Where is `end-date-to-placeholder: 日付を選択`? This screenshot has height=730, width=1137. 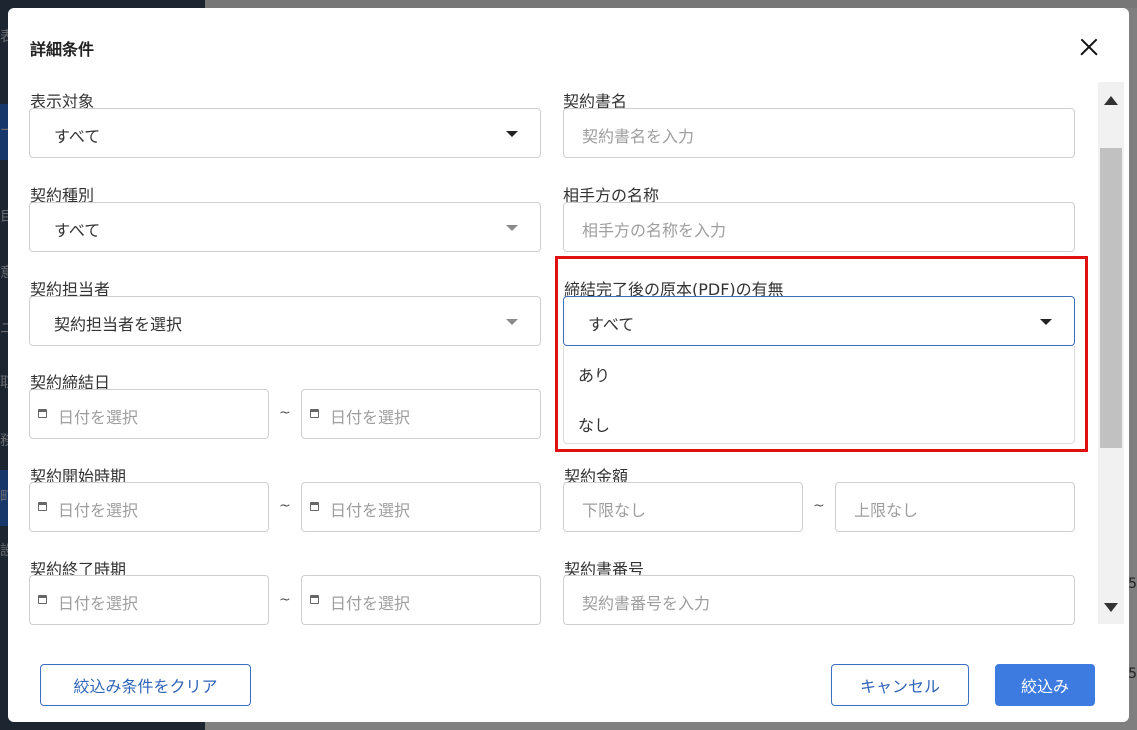
end-date-to-placeholder: 日付を選択 is located at coordinates (370, 603).